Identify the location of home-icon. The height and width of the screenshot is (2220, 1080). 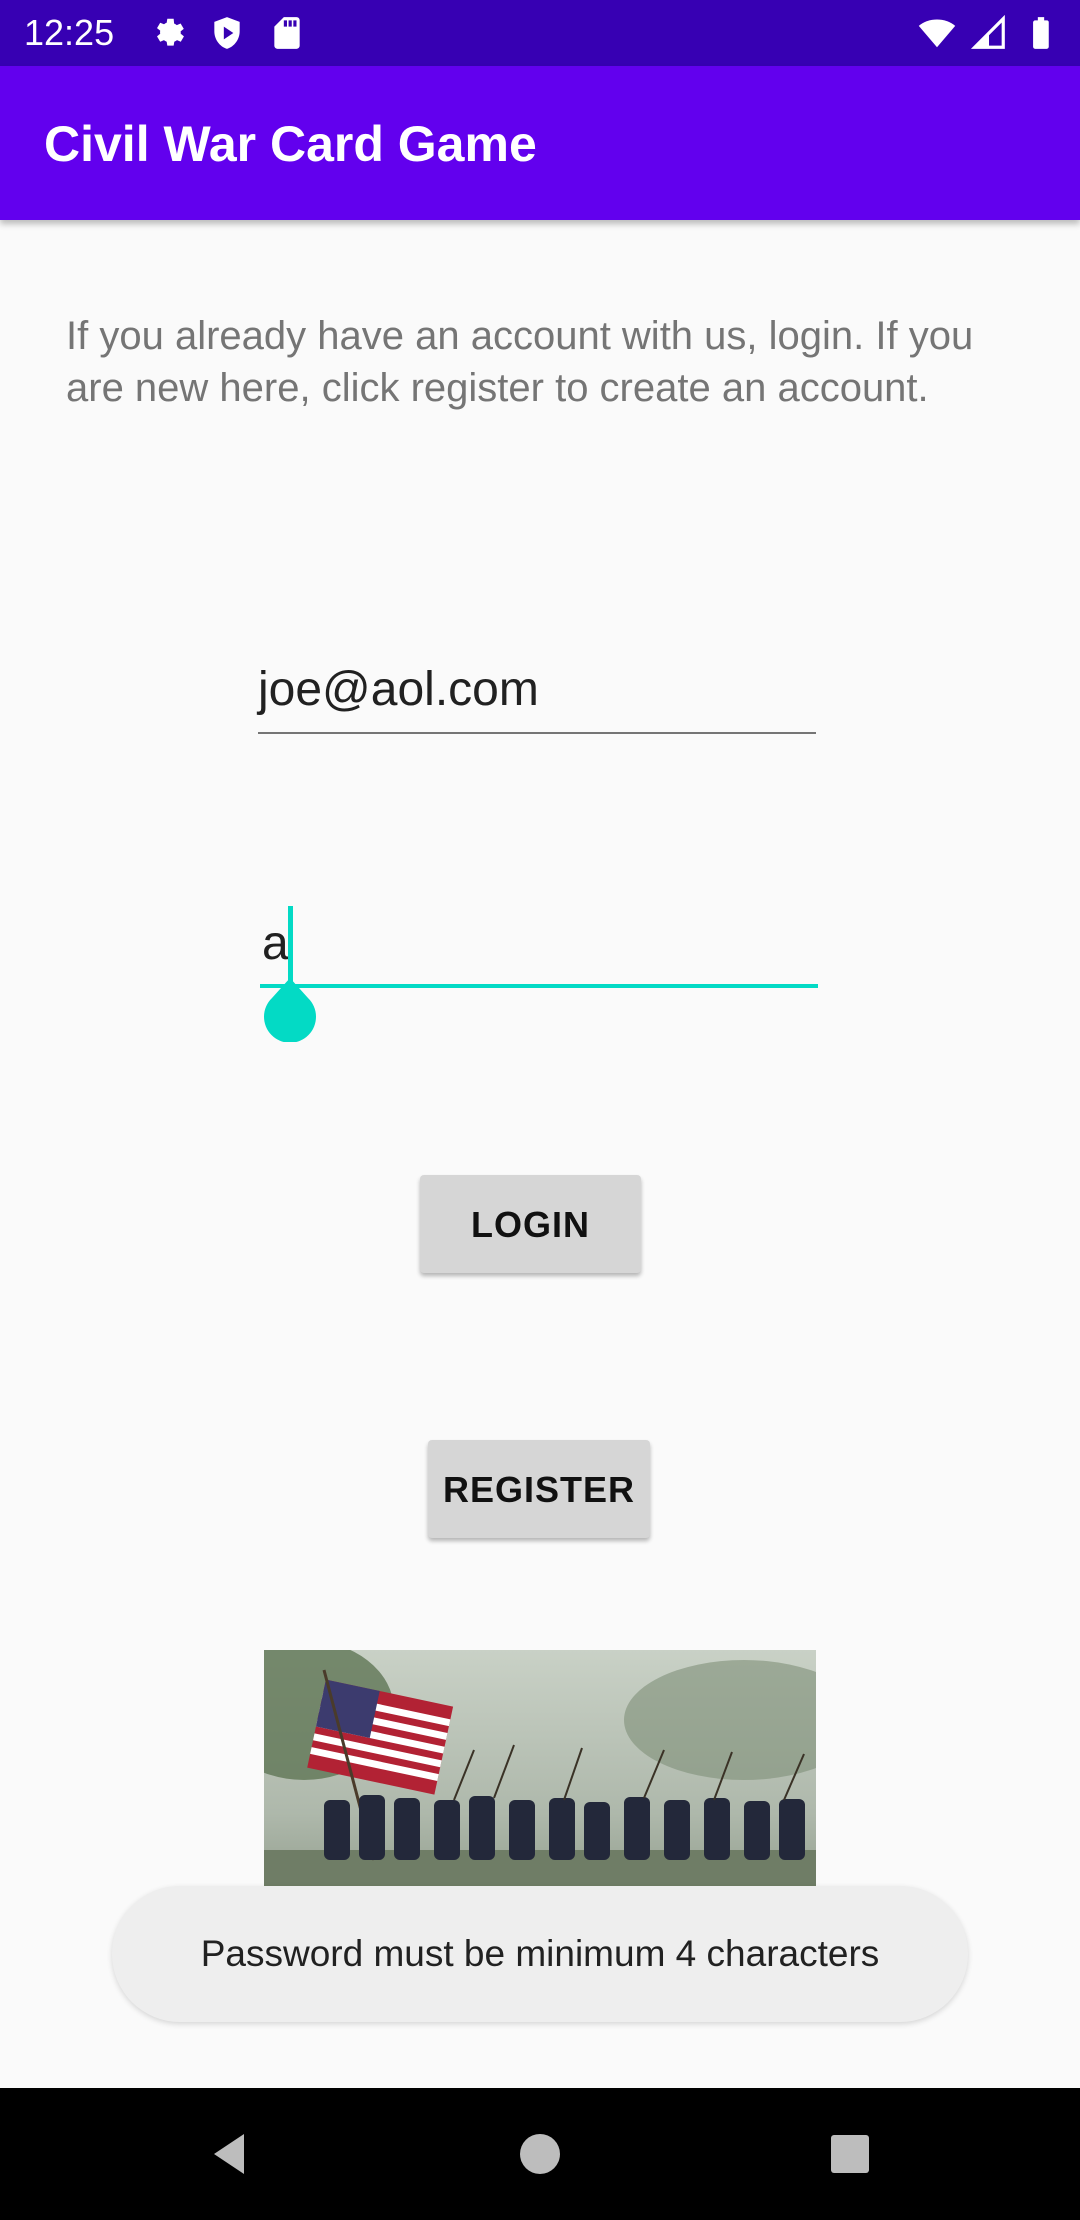
(540, 2154).